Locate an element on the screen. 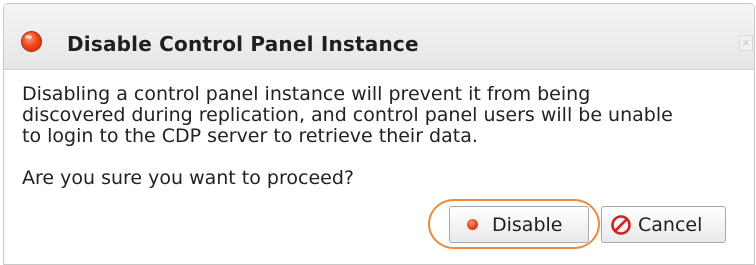  red-dot-icon is located at coordinates (472, 224).